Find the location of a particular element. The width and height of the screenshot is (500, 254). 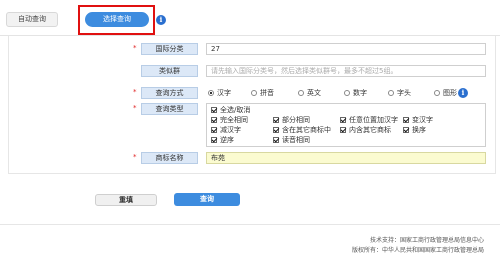

tab-select-search: 选择查询 is located at coordinates (117, 19).